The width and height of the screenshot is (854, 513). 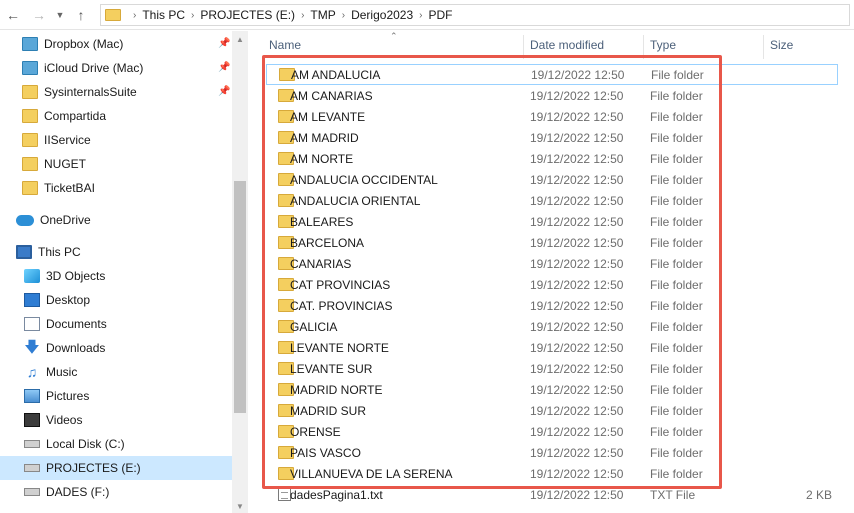 What do you see at coordinates (85, 444) in the screenshot?
I see `nav-item-label: Local Disk (C:)` at bounding box center [85, 444].